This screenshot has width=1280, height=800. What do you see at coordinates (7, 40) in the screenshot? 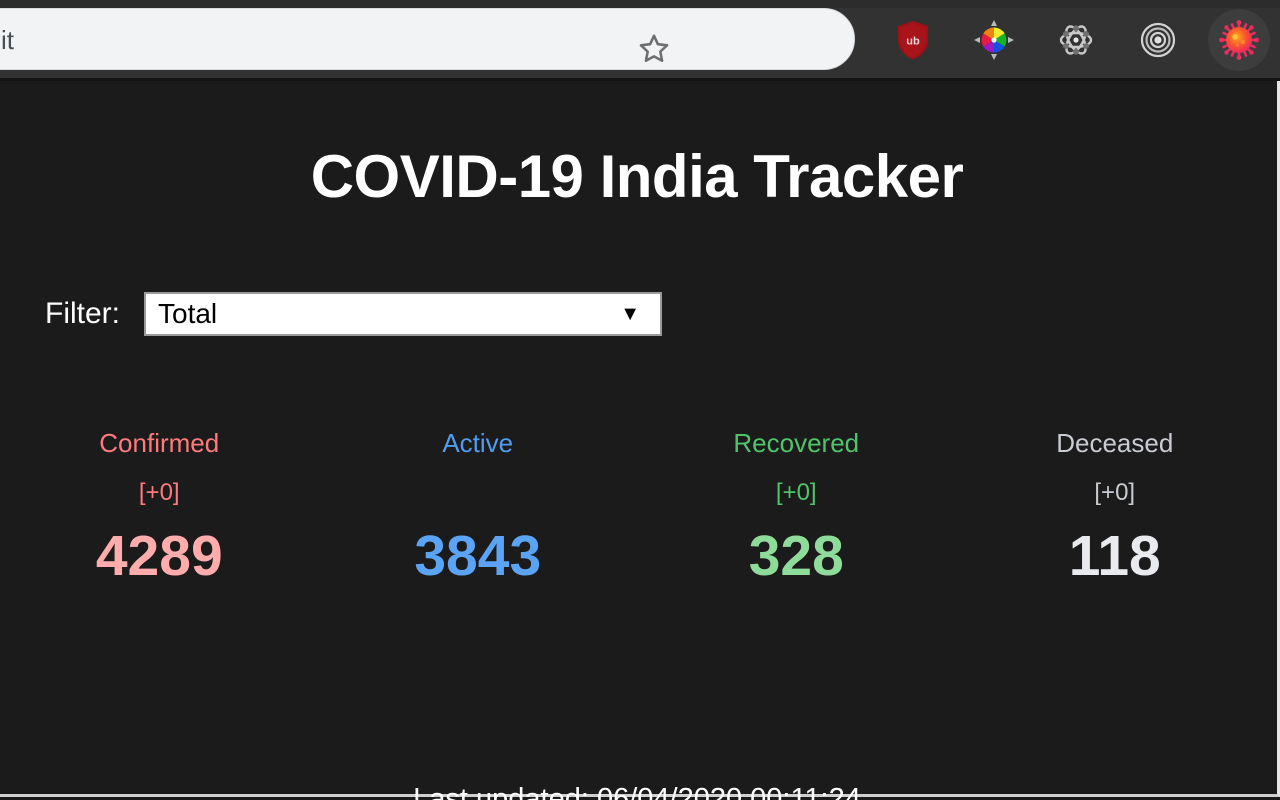
I see `url-input: it` at bounding box center [7, 40].